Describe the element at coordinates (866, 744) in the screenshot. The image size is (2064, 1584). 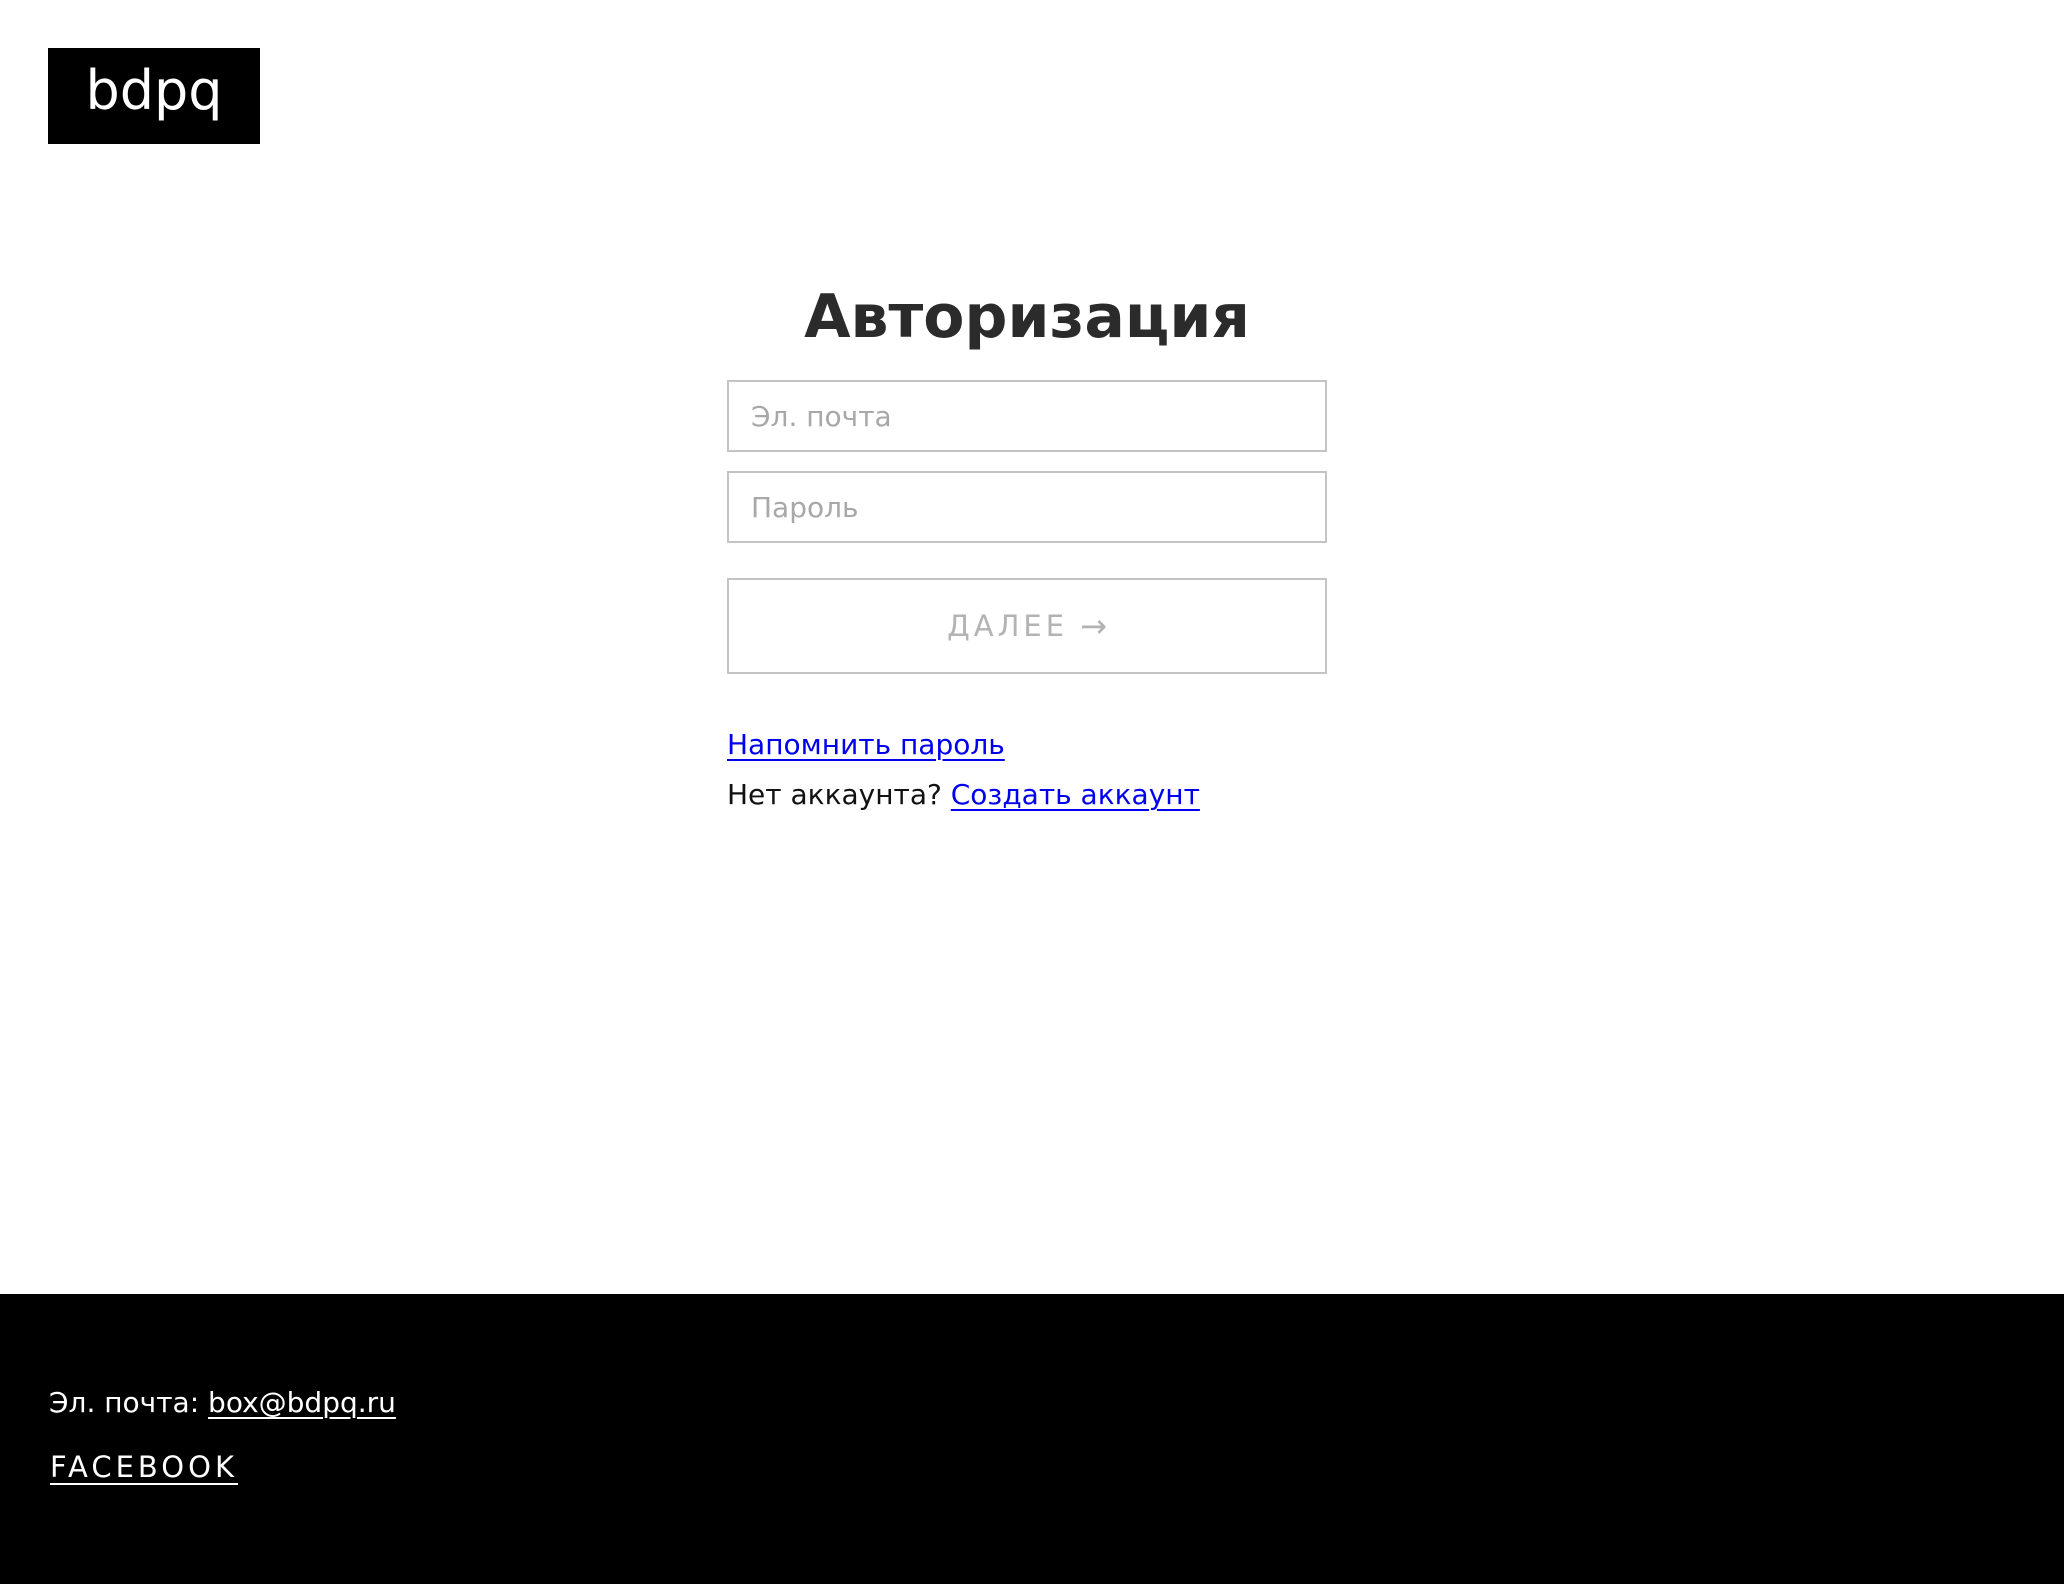
I see `remind-password-link: Напомнить пароль` at that location.